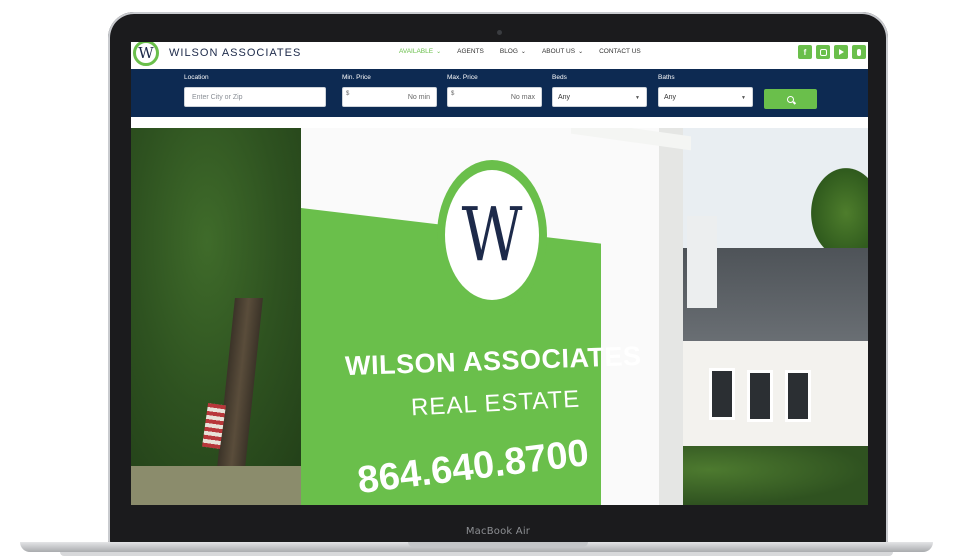  What do you see at coordinates (839, 213) in the screenshot?
I see `tree-right` at bounding box center [839, 213].